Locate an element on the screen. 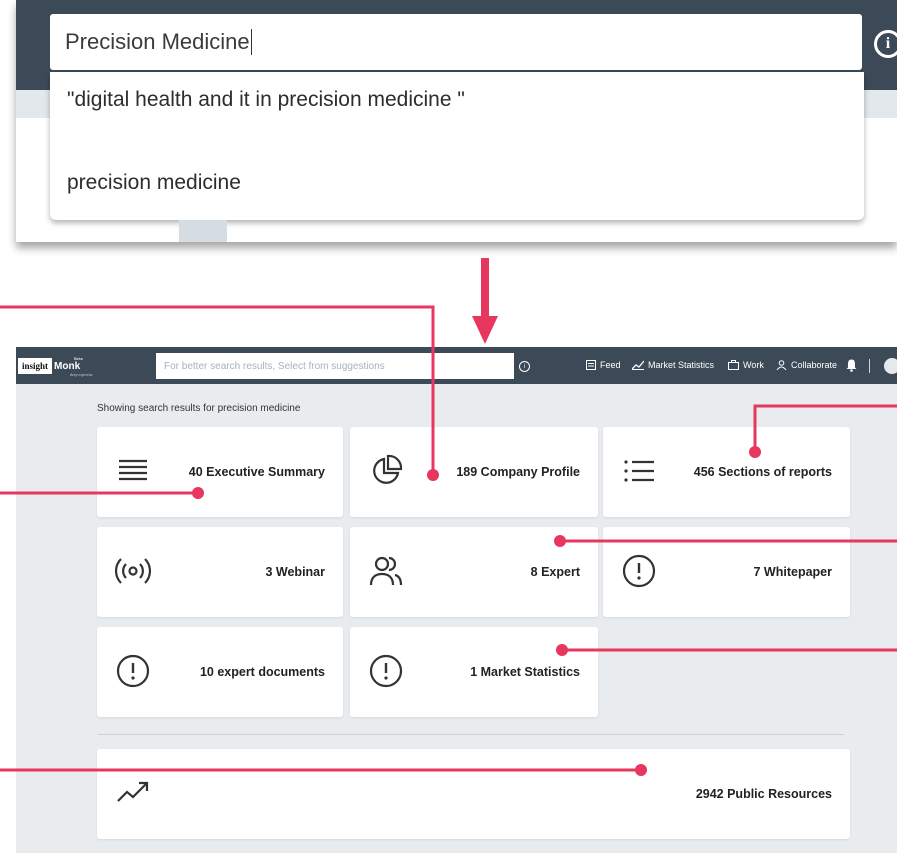 The width and height of the screenshot is (897, 853). card-expert-documents: 10 expert documents is located at coordinates (220, 672).